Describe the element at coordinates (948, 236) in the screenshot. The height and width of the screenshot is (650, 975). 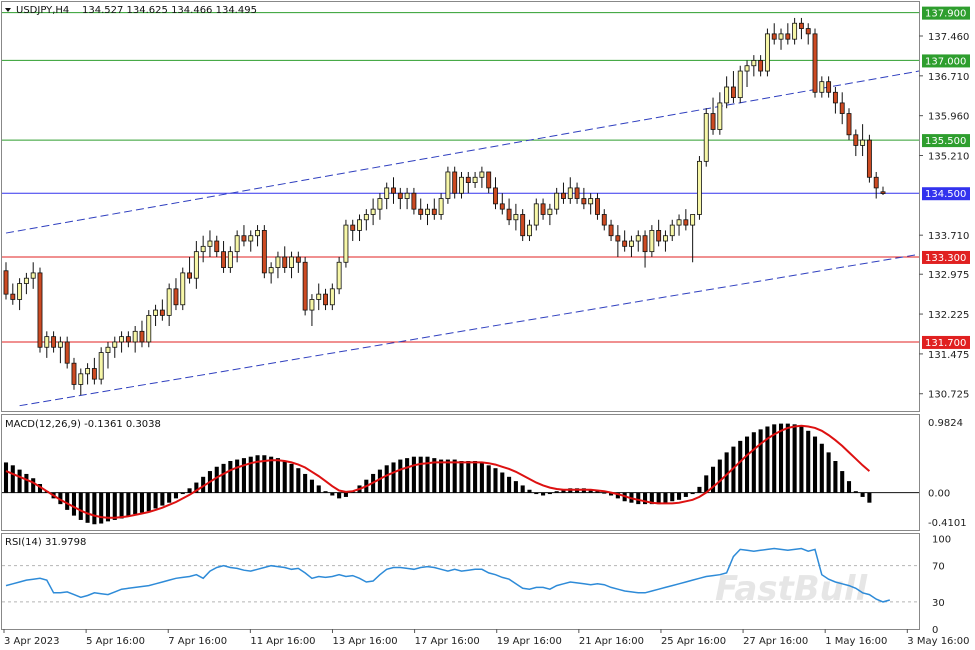
I see `price-tick-label-4: 133.710` at that location.